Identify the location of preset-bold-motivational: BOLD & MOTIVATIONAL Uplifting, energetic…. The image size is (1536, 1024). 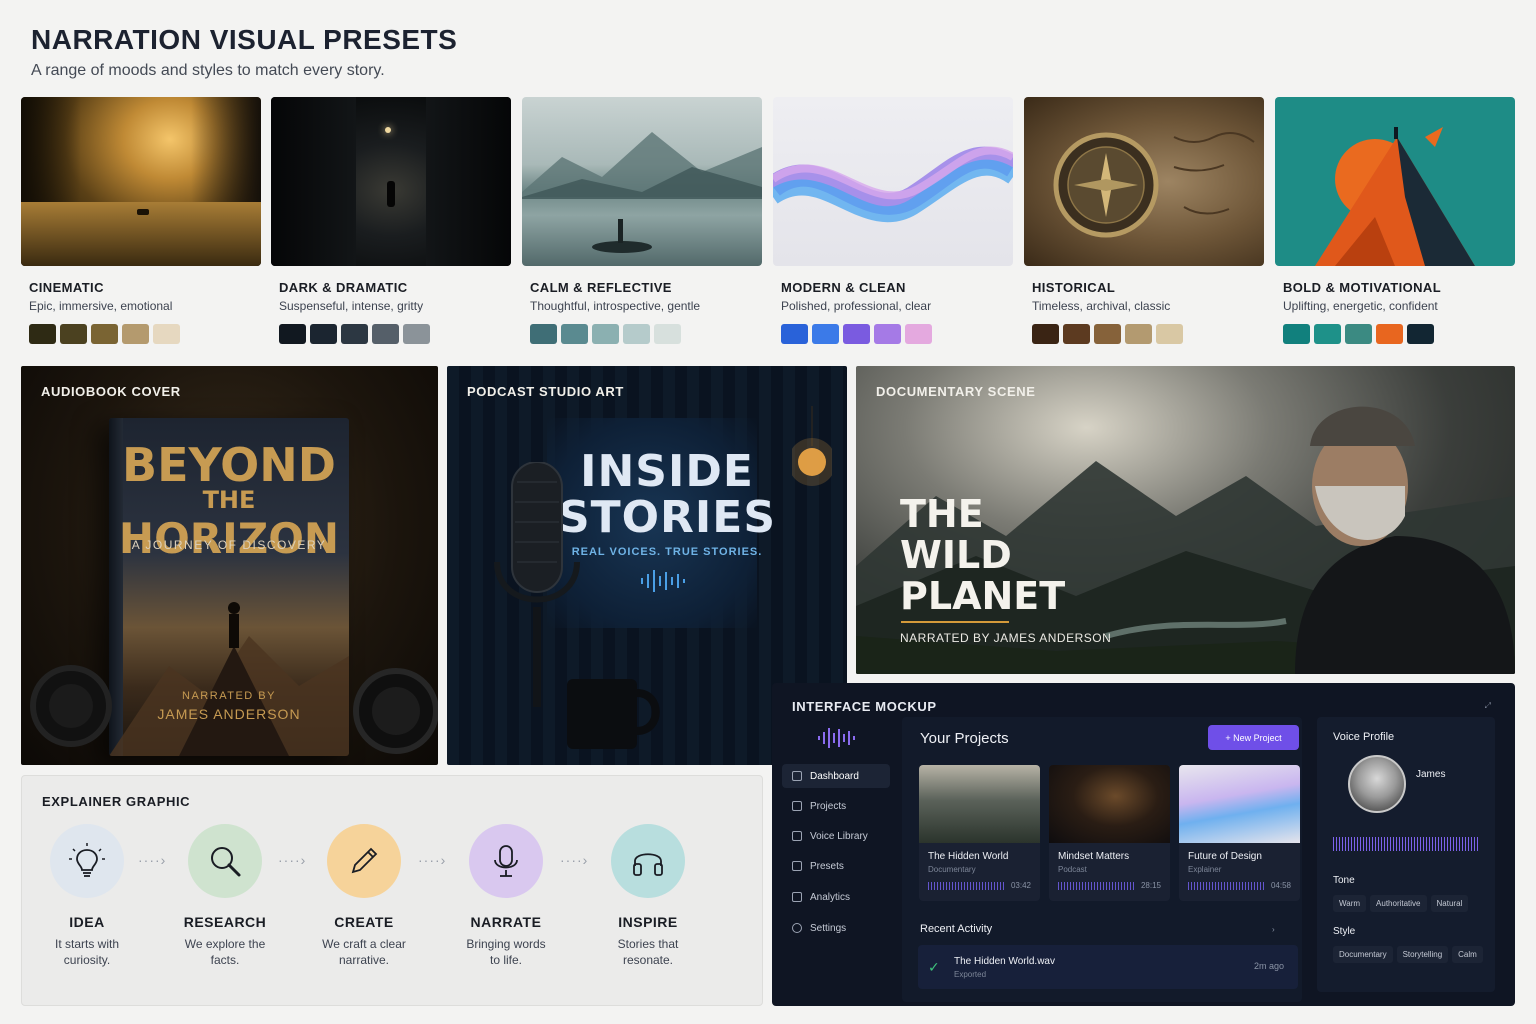
(1395, 222).